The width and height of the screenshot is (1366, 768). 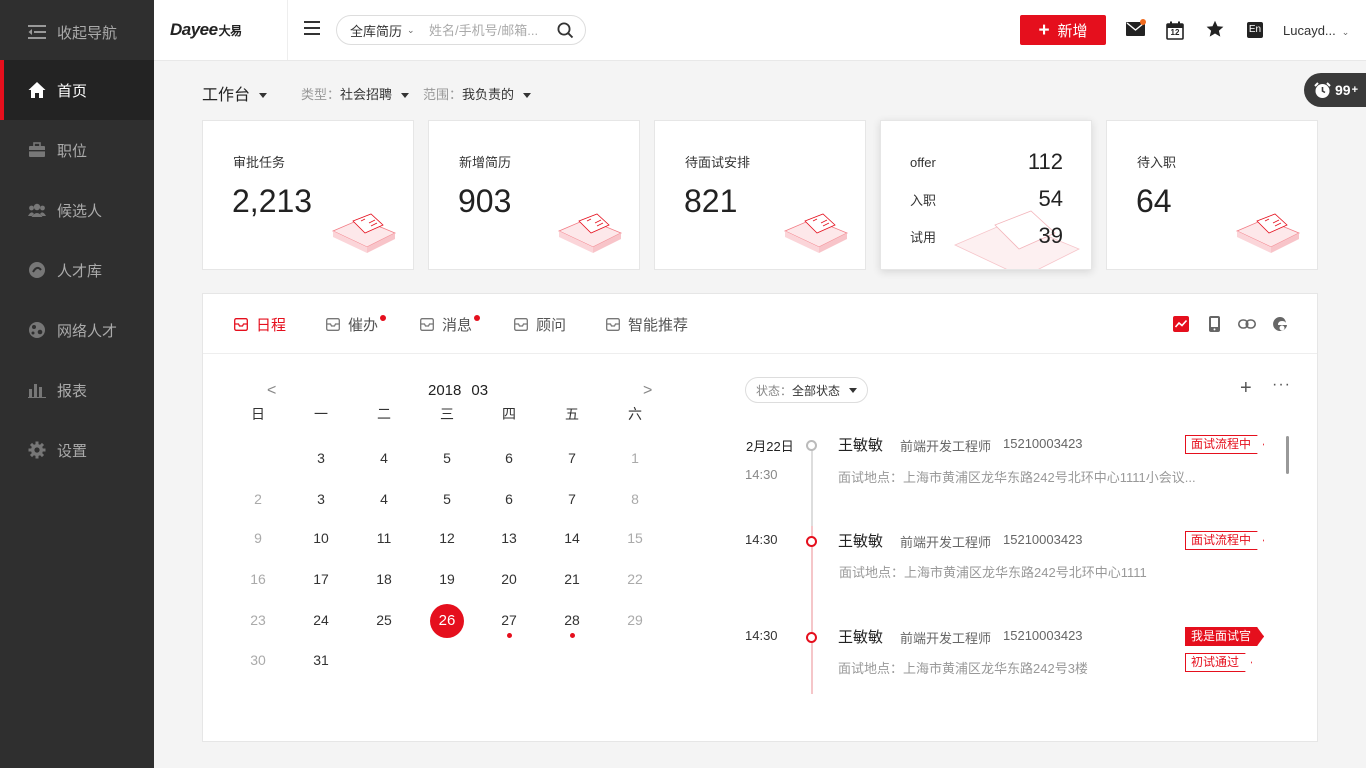 I want to click on stat-card-approval: 审批任务 2,213, so click(x=308, y=195).